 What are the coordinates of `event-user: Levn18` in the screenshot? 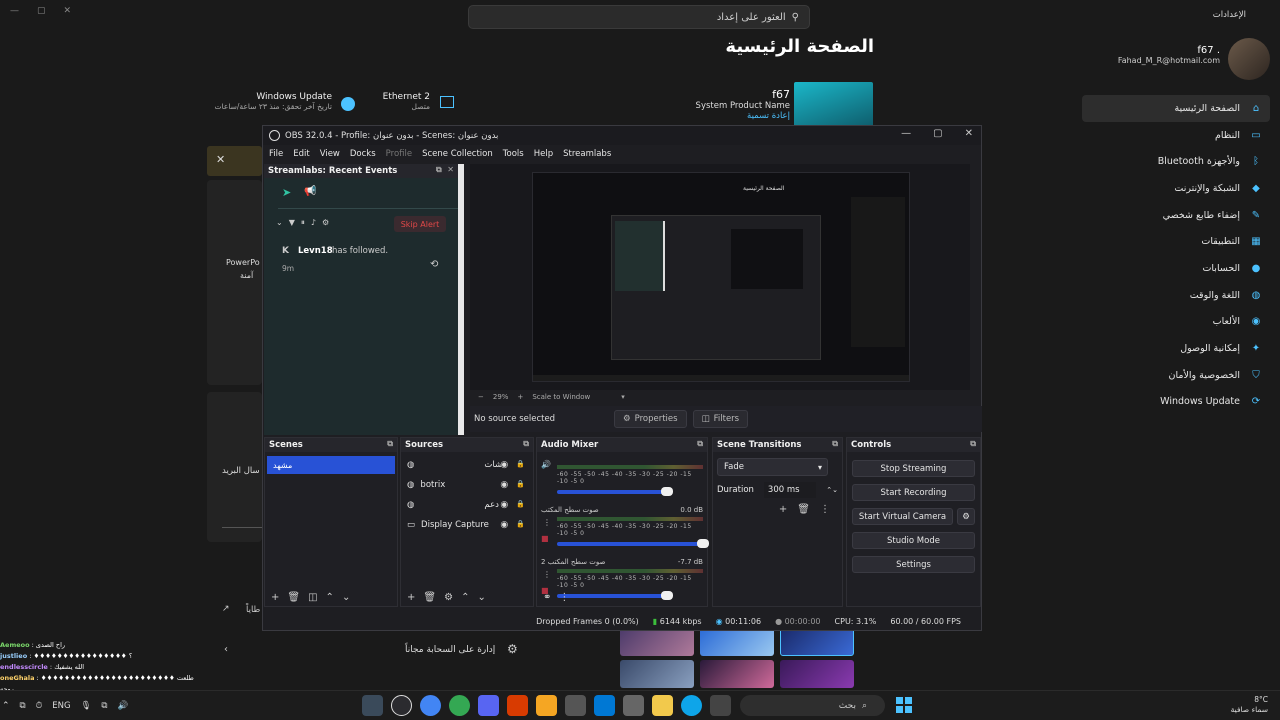 It's located at (315, 251).